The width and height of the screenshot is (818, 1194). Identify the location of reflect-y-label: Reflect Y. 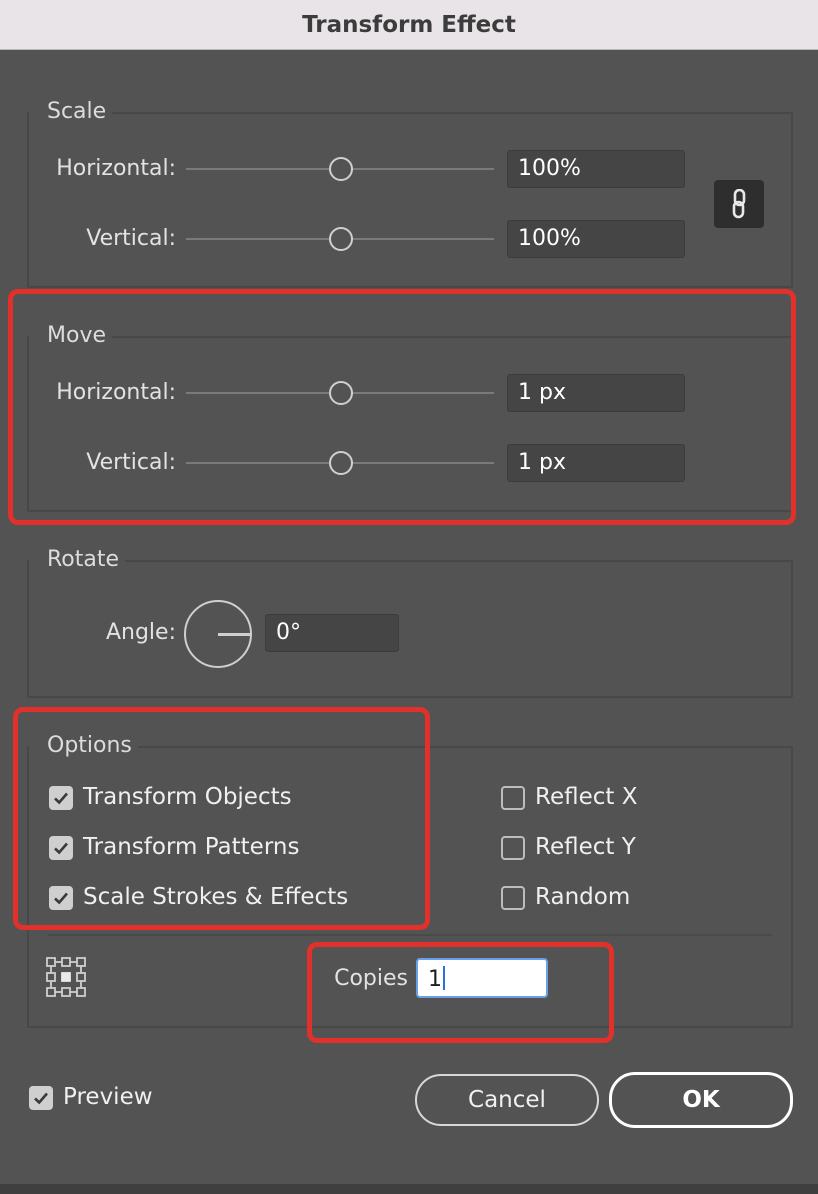
(585, 847).